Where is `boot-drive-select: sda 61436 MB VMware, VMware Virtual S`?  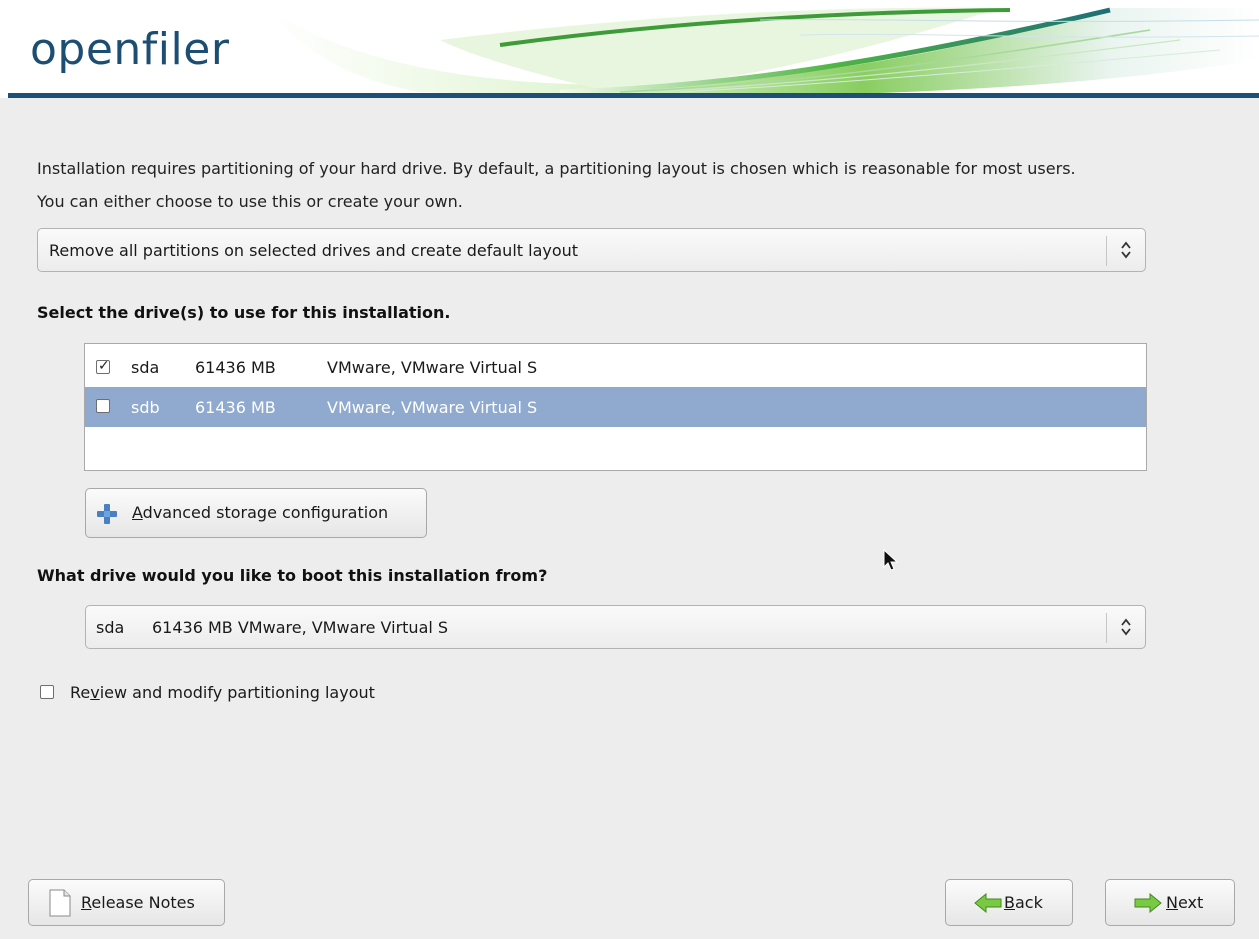
boot-drive-select: sda 61436 MB VMware, VMware Virtual S is located at coordinates (615, 627).